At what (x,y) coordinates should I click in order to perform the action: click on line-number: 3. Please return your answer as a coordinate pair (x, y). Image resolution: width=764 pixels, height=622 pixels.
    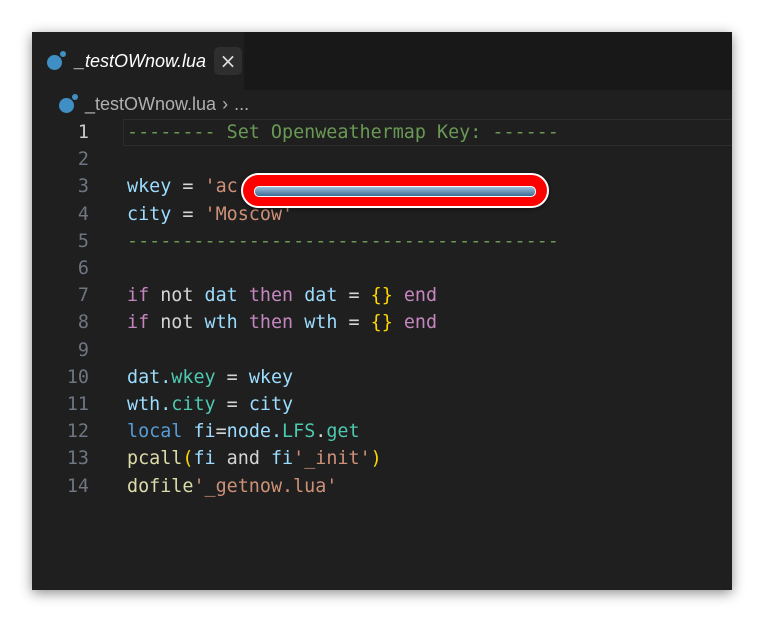
    Looking at the image, I should click on (83, 187).